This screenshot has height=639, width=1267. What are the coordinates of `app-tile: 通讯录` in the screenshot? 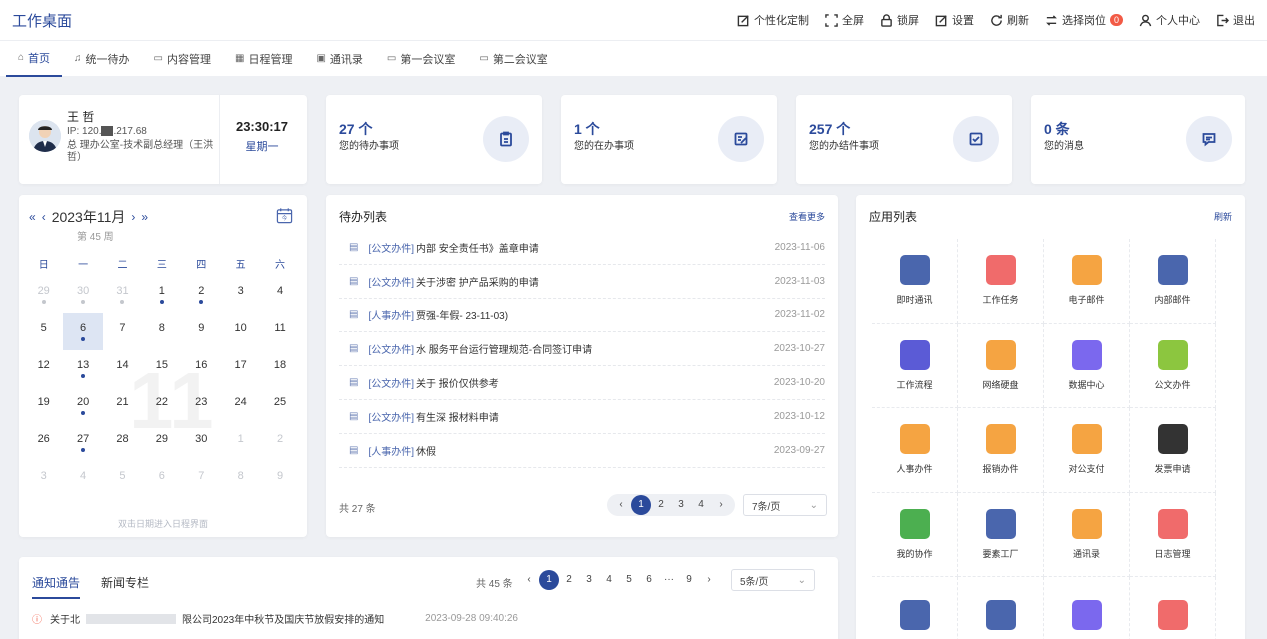 It's located at (1087, 534).